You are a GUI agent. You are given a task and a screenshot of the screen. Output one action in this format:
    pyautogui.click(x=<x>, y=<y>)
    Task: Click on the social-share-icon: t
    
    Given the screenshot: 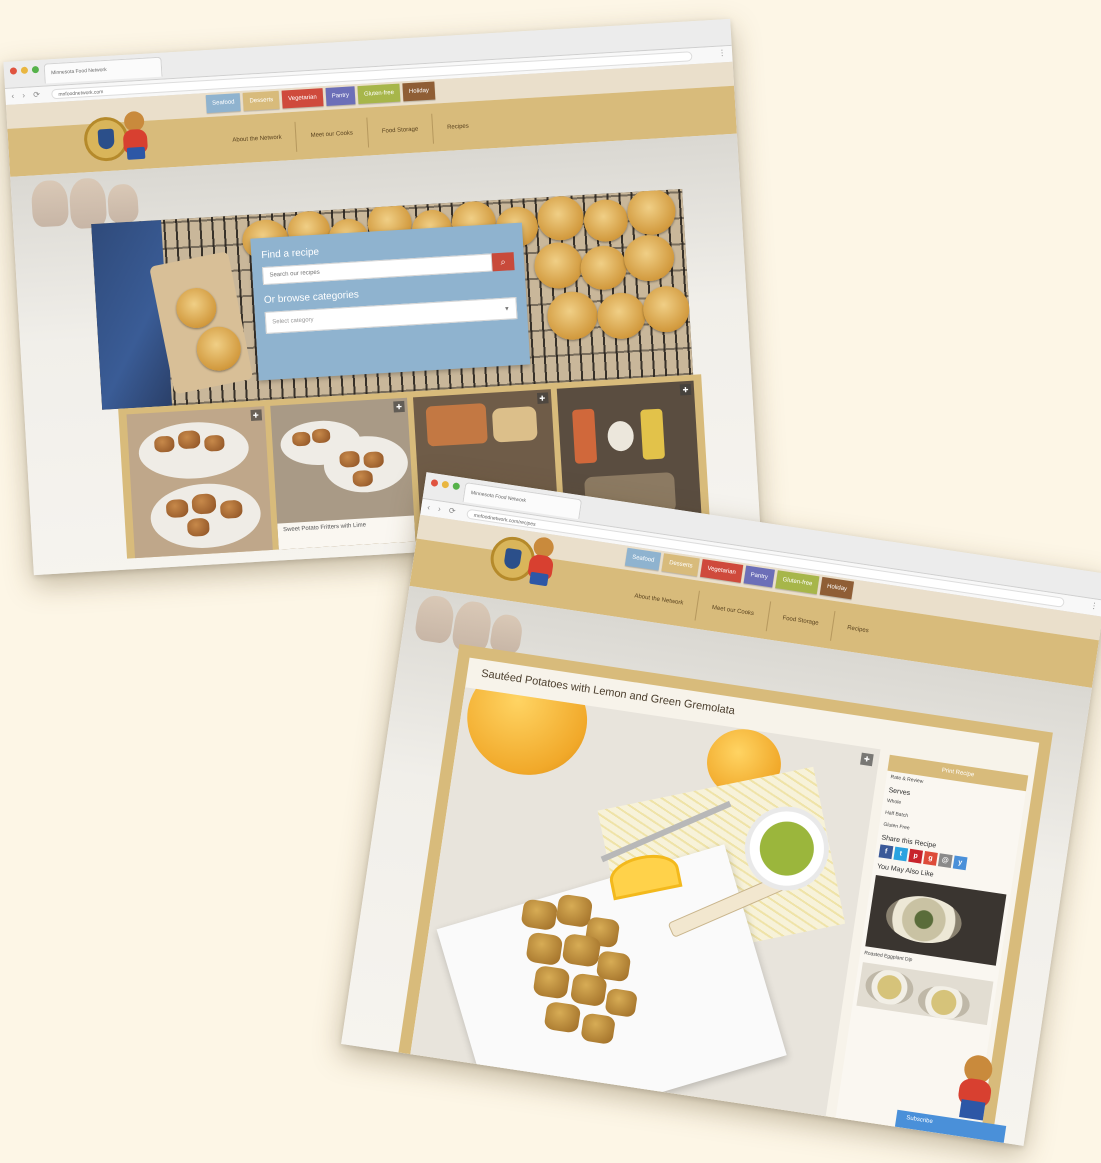 What is the action you would take?
    pyautogui.click(x=901, y=854)
    